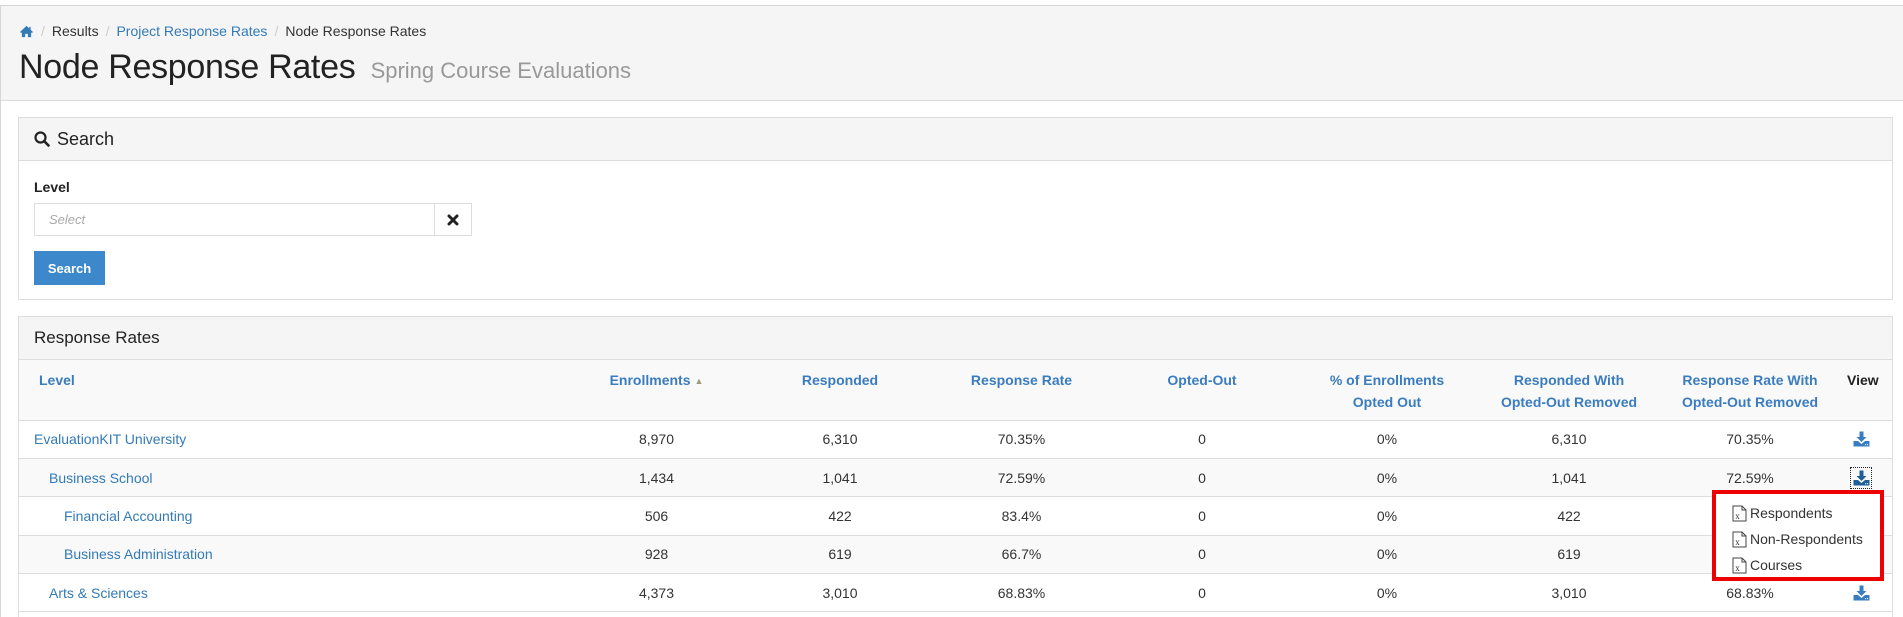  What do you see at coordinates (1202, 390) in the screenshot?
I see `column-header-opted-out: Opted-Out` at bounding box center [1202, 390].